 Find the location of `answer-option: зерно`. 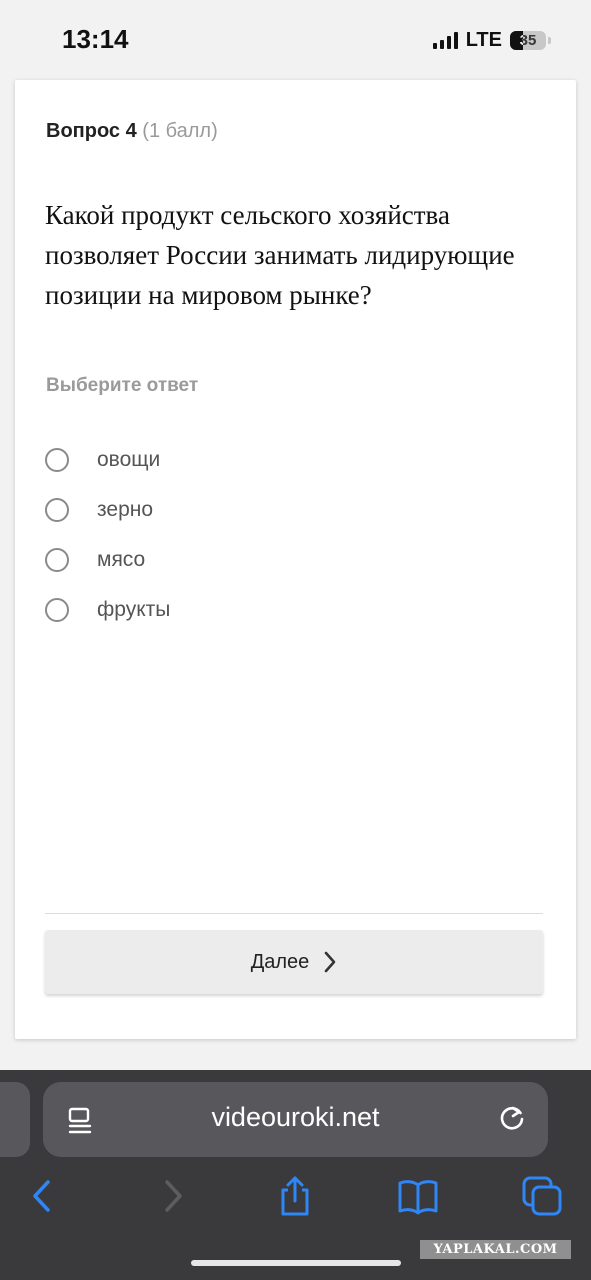

answer-option: зерно is located at coordinates (295, 510).